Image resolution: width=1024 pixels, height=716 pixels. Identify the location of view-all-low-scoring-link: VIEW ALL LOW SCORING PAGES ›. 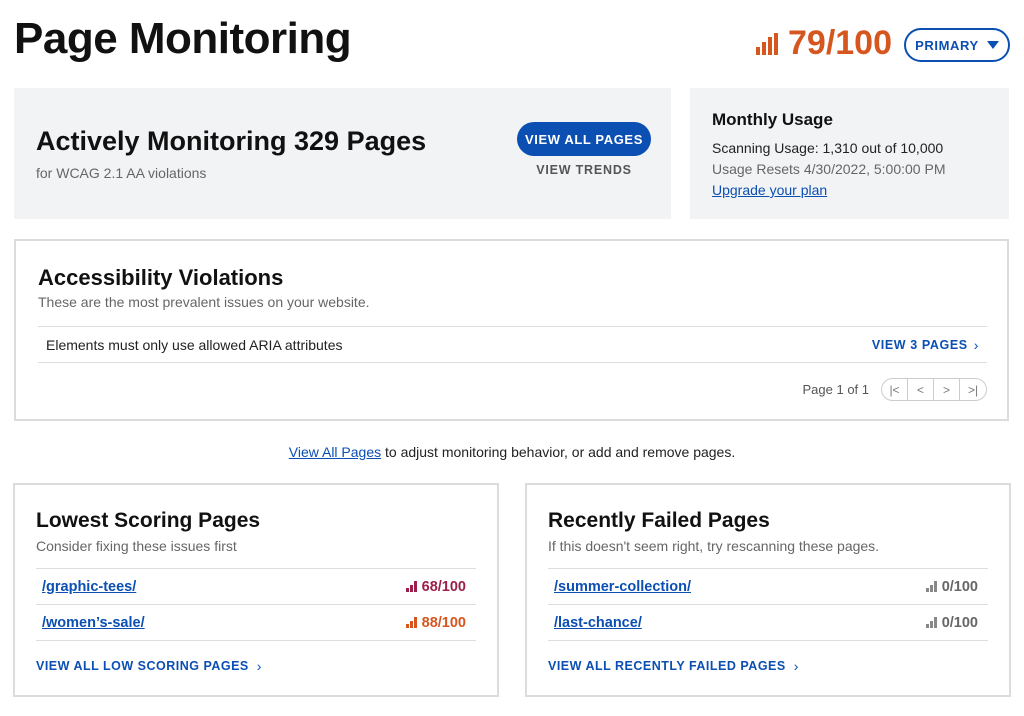
(149, 666).